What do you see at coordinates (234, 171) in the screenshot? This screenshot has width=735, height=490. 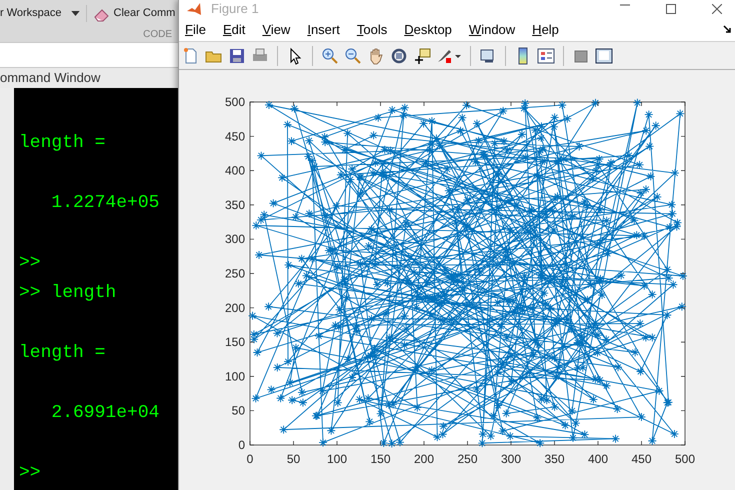 I see `y-tick-label: 400` at bounding box center [234, 171].